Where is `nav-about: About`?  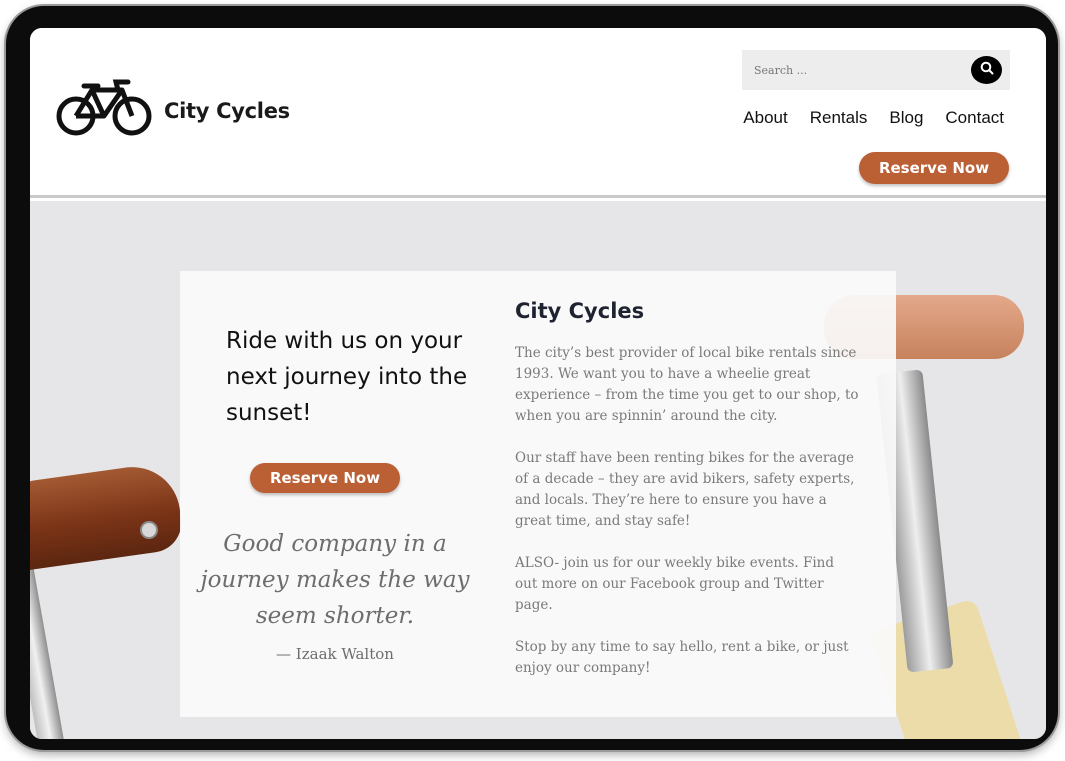 nav-about: About is located at coordinates (765, 118).